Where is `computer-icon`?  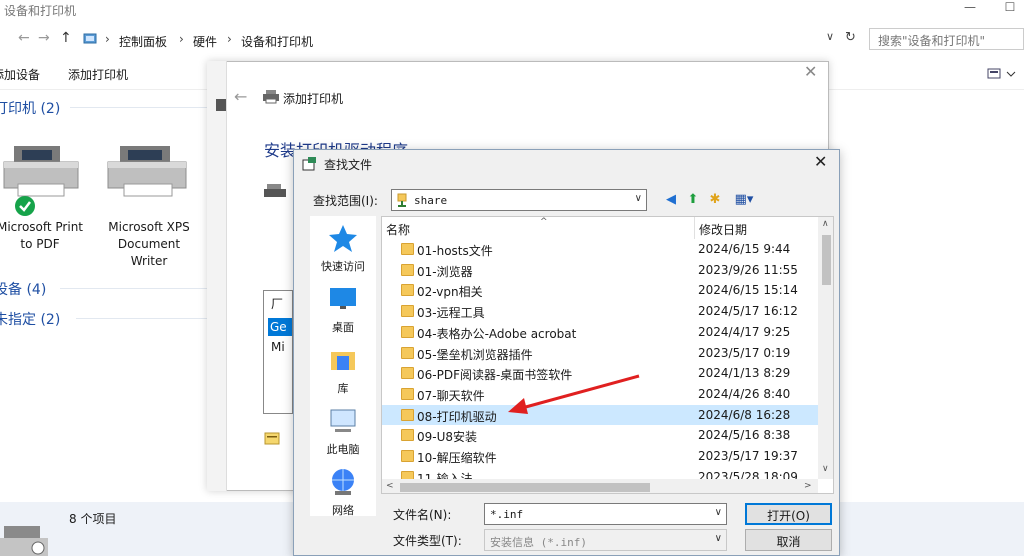
computer-icon is located at coordinates (343, 420).